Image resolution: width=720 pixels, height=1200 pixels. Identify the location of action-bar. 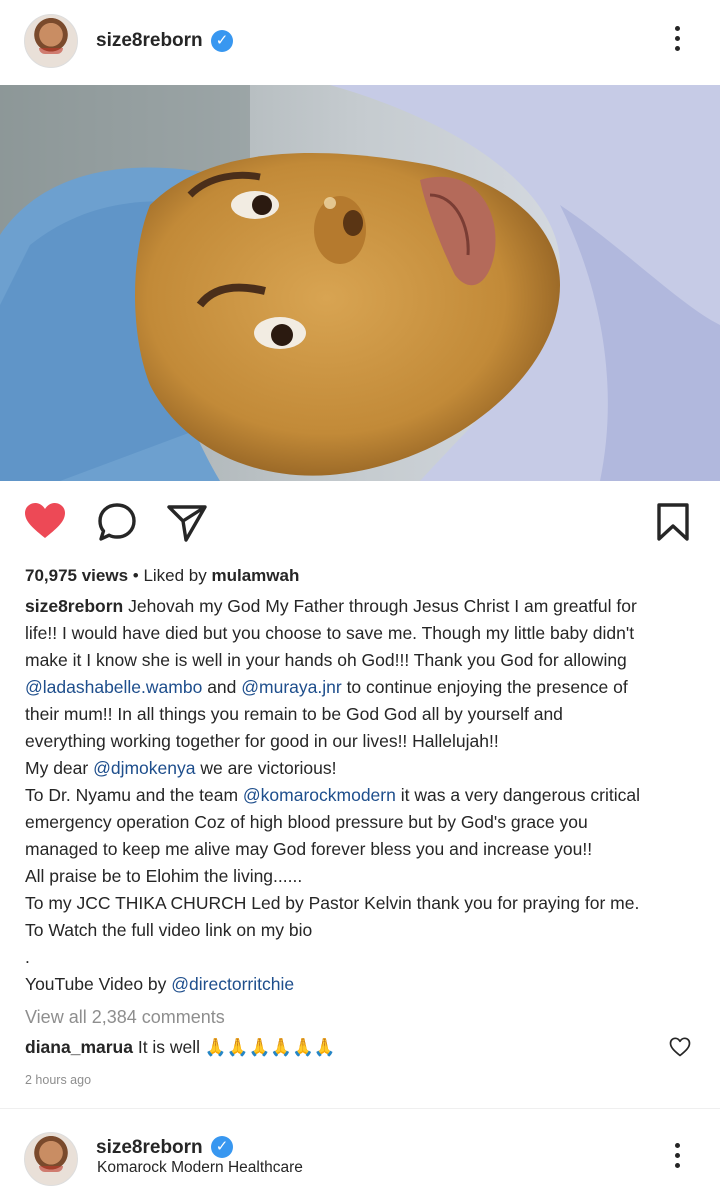
(360, 521).